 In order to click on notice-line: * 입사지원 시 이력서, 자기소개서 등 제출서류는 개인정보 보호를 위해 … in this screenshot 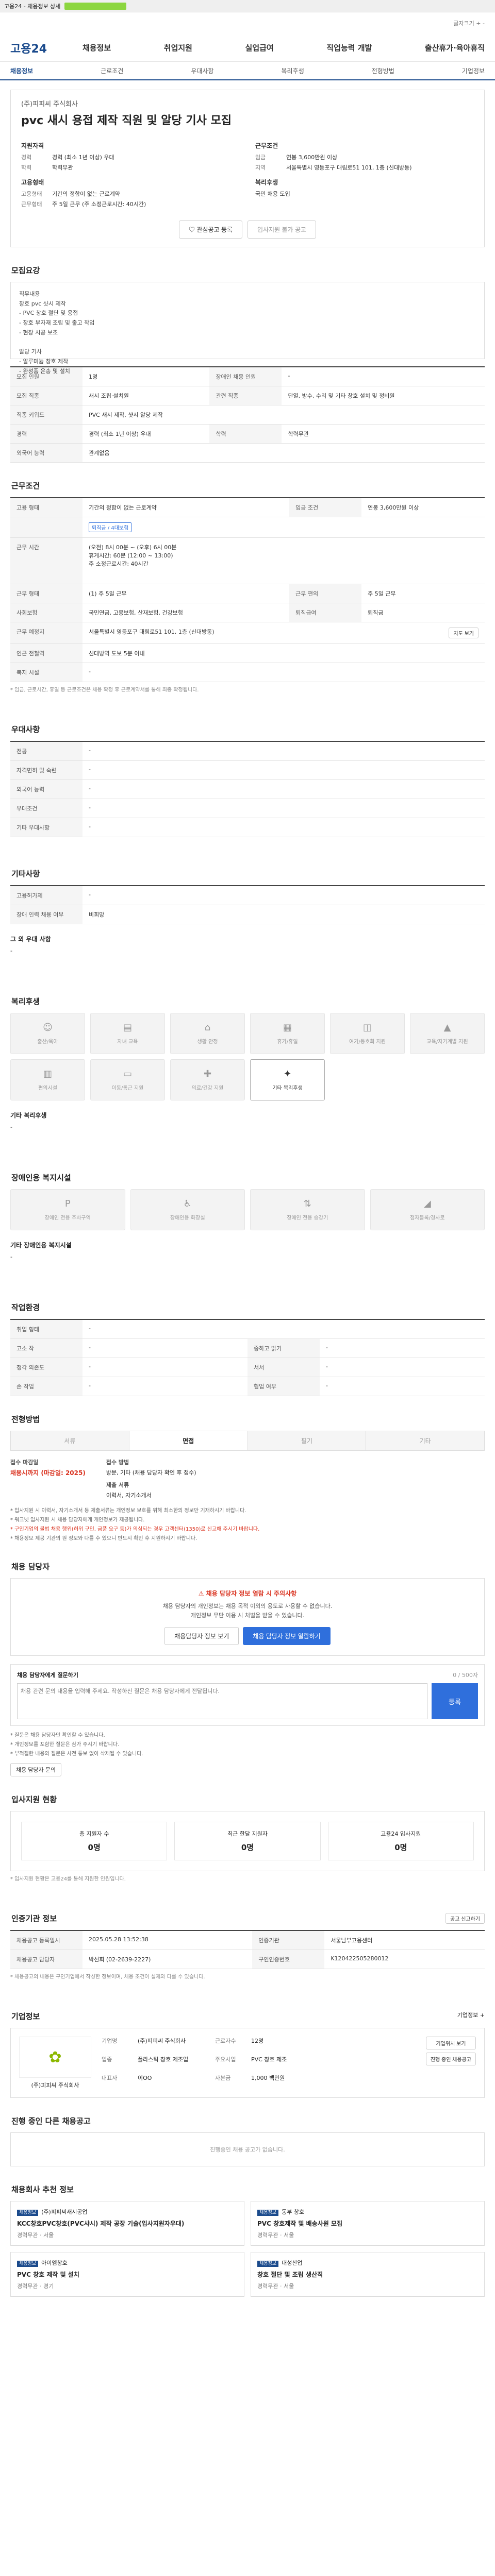, I will do `click(128, 1511)`.